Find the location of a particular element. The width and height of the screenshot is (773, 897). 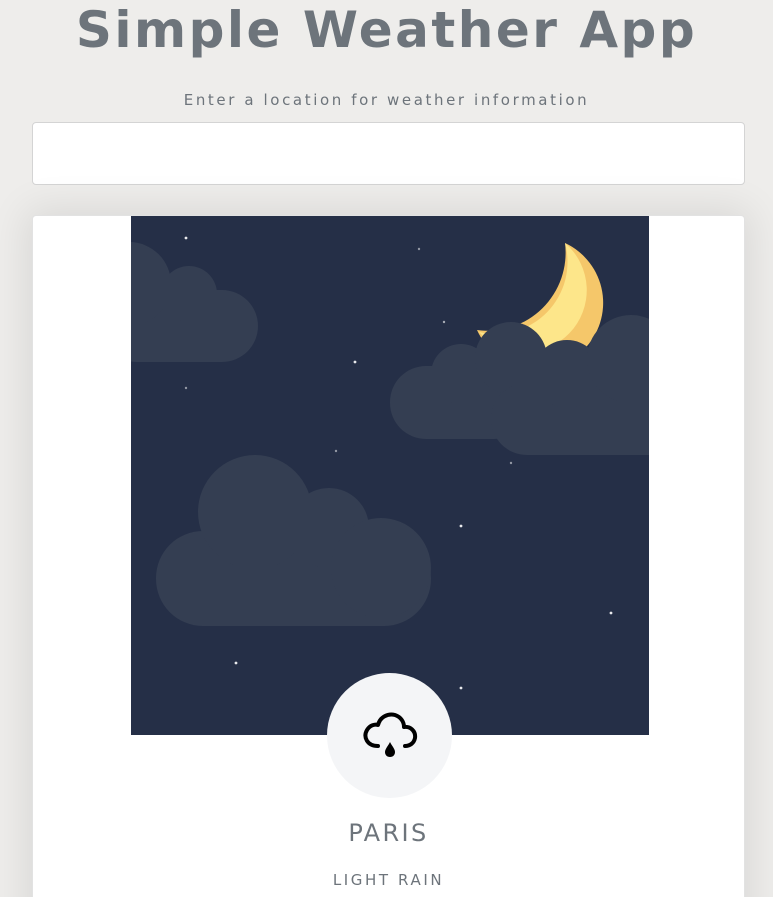

search-label: Enter a location for weather information is located at coordinates (386, 100).